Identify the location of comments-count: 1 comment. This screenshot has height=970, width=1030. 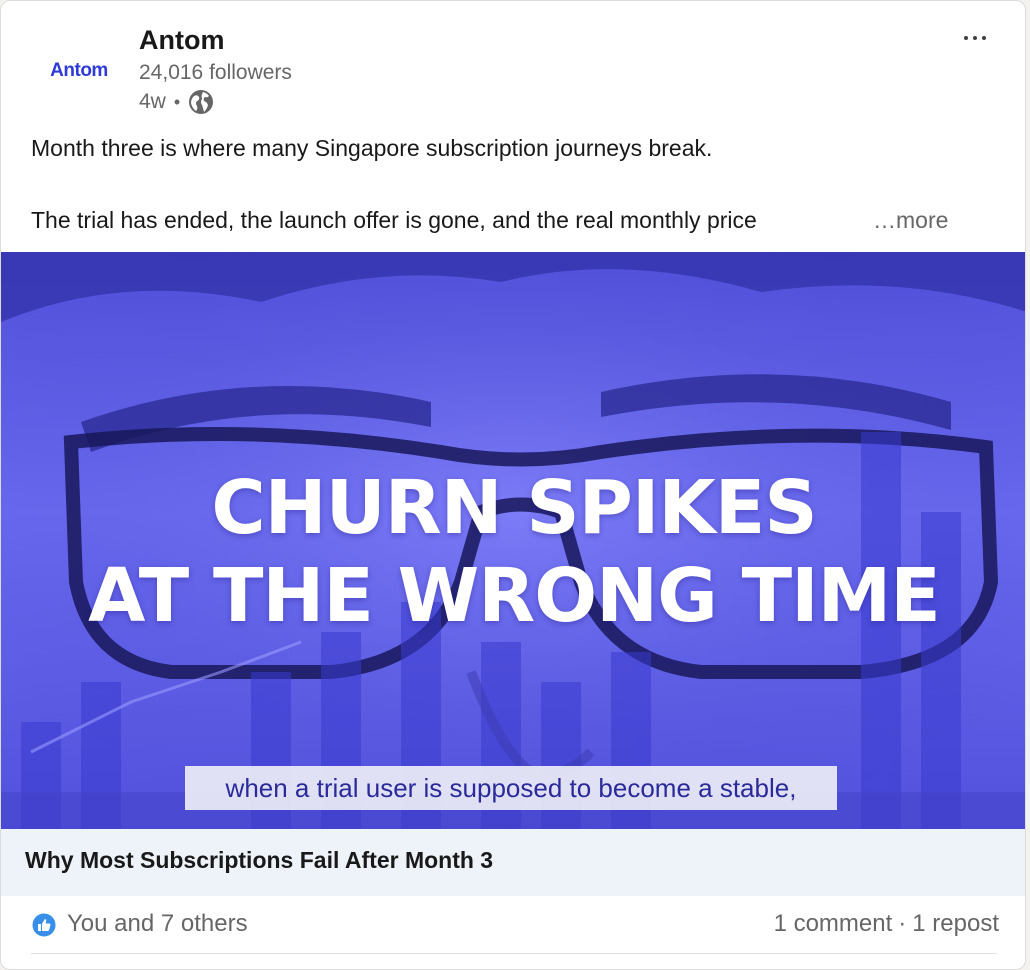
(833, 923).